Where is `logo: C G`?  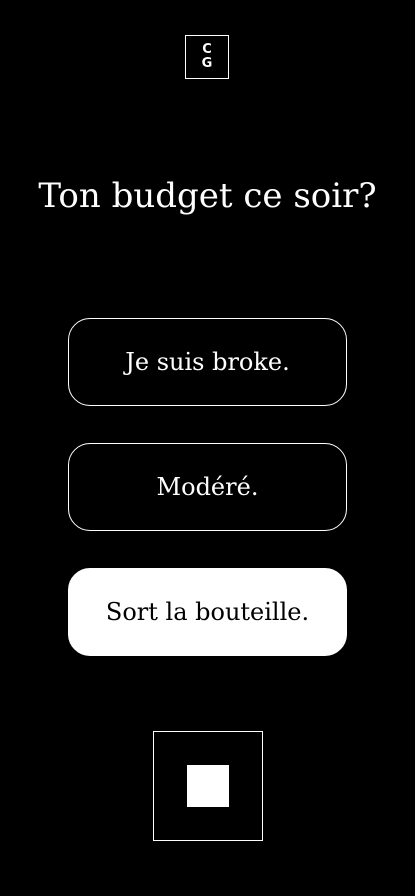
logo: C G is located at coordinates (207, 57).